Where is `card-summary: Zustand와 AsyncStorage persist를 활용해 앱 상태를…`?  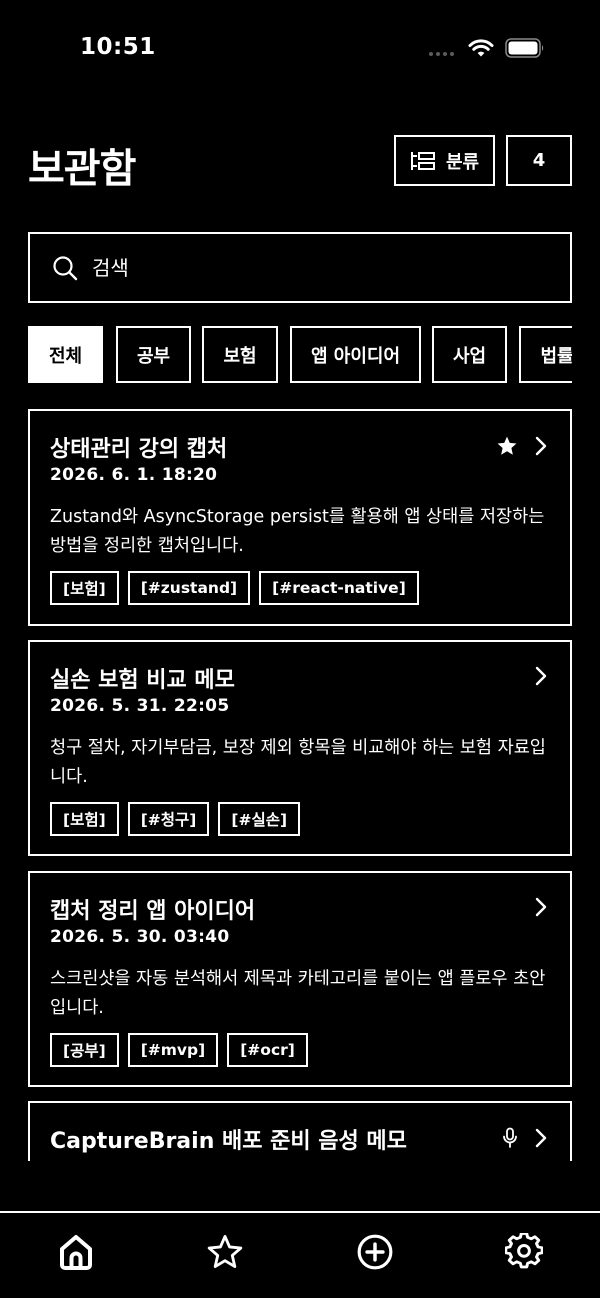
card-summary: Zustand와 AsyncStorage persist를 활용해 앱 상태를… is located at coordinates (297, 531).